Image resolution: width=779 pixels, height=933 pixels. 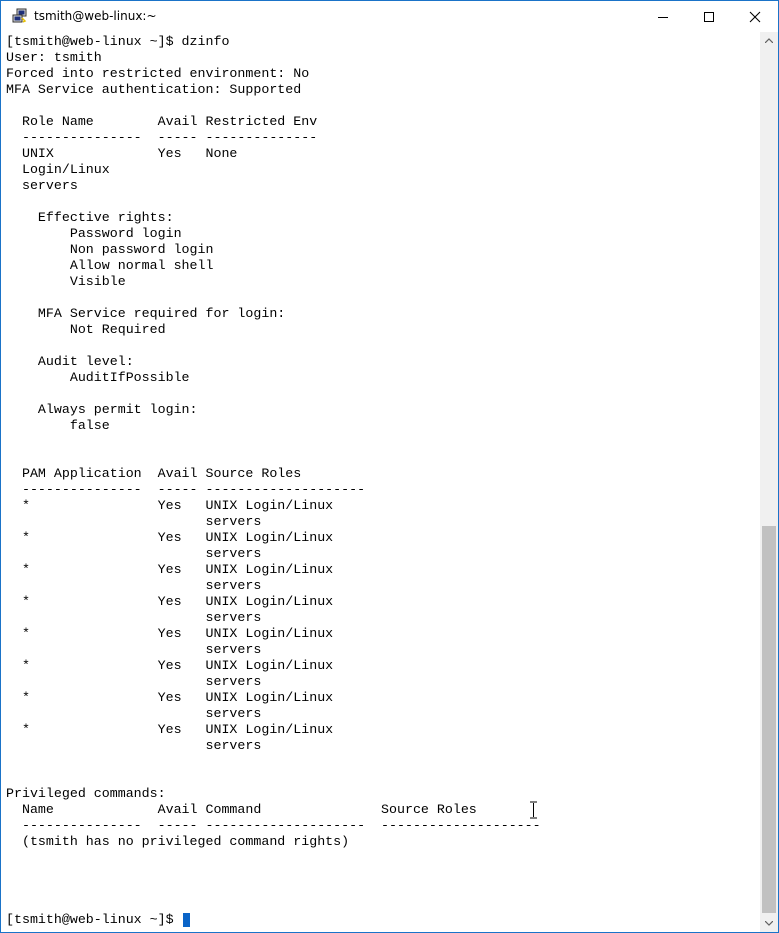 What do you see at coordinates (20, 16) in the screenshot?
I see `putty-icon` at bounding box center [20, 16].